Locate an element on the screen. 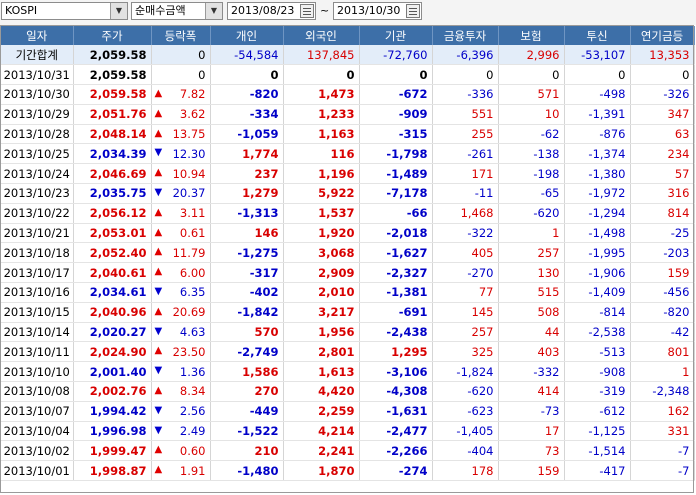 The height and width of the screenshot is (495, 696). fin-cell: -11 is located at coordinates (465, 193).